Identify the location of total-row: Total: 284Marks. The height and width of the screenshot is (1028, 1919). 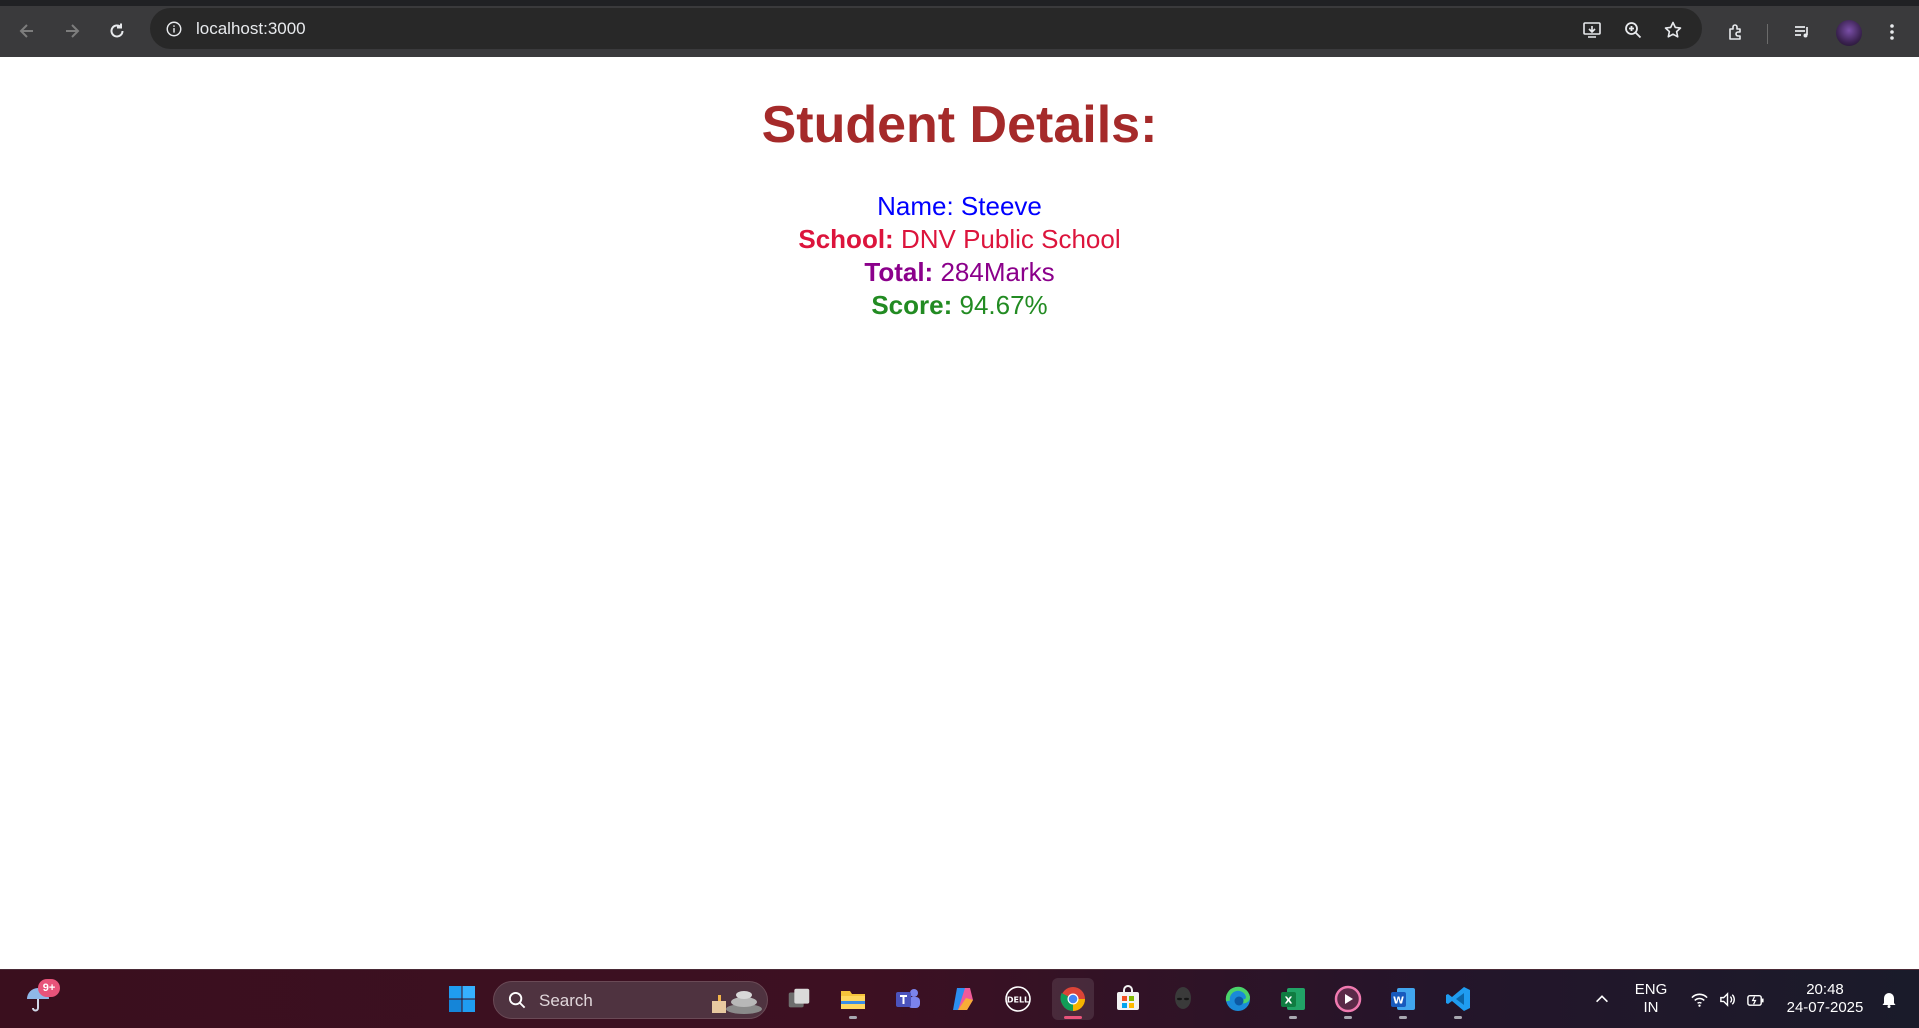
(959, 272).